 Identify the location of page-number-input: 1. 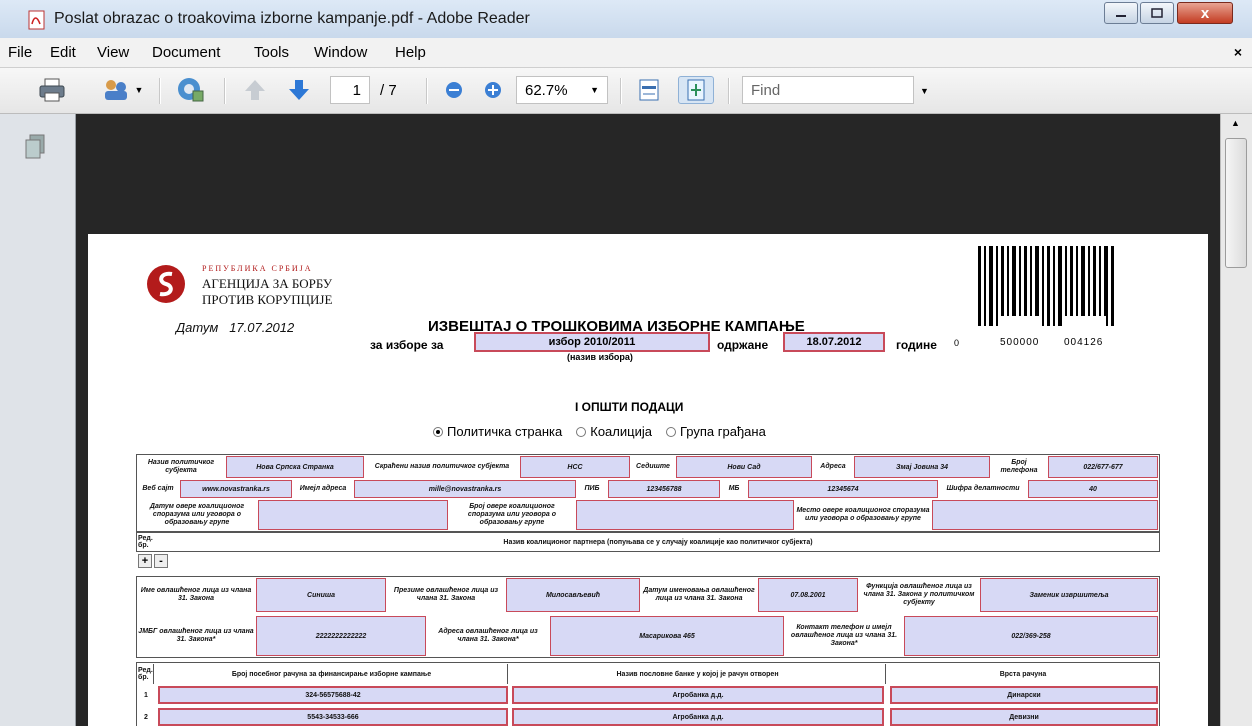
(350, 90).